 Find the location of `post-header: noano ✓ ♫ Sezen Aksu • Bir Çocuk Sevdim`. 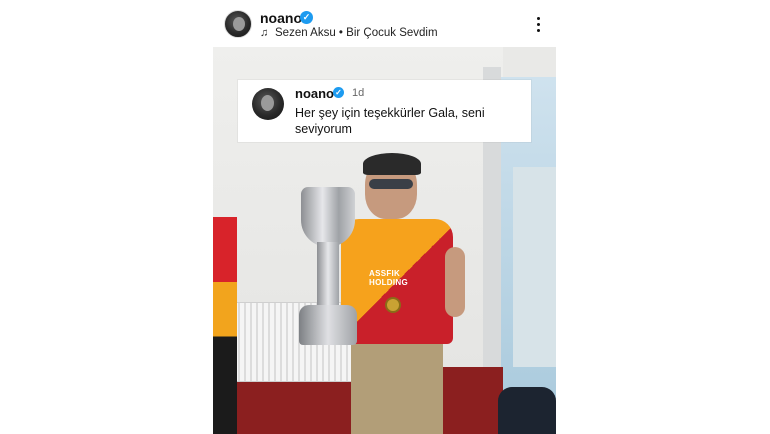

post-header: noano ✓ ♫ Sezen Aksu • Bir Çocuk Sevdim is located at coordinates (388, 26).